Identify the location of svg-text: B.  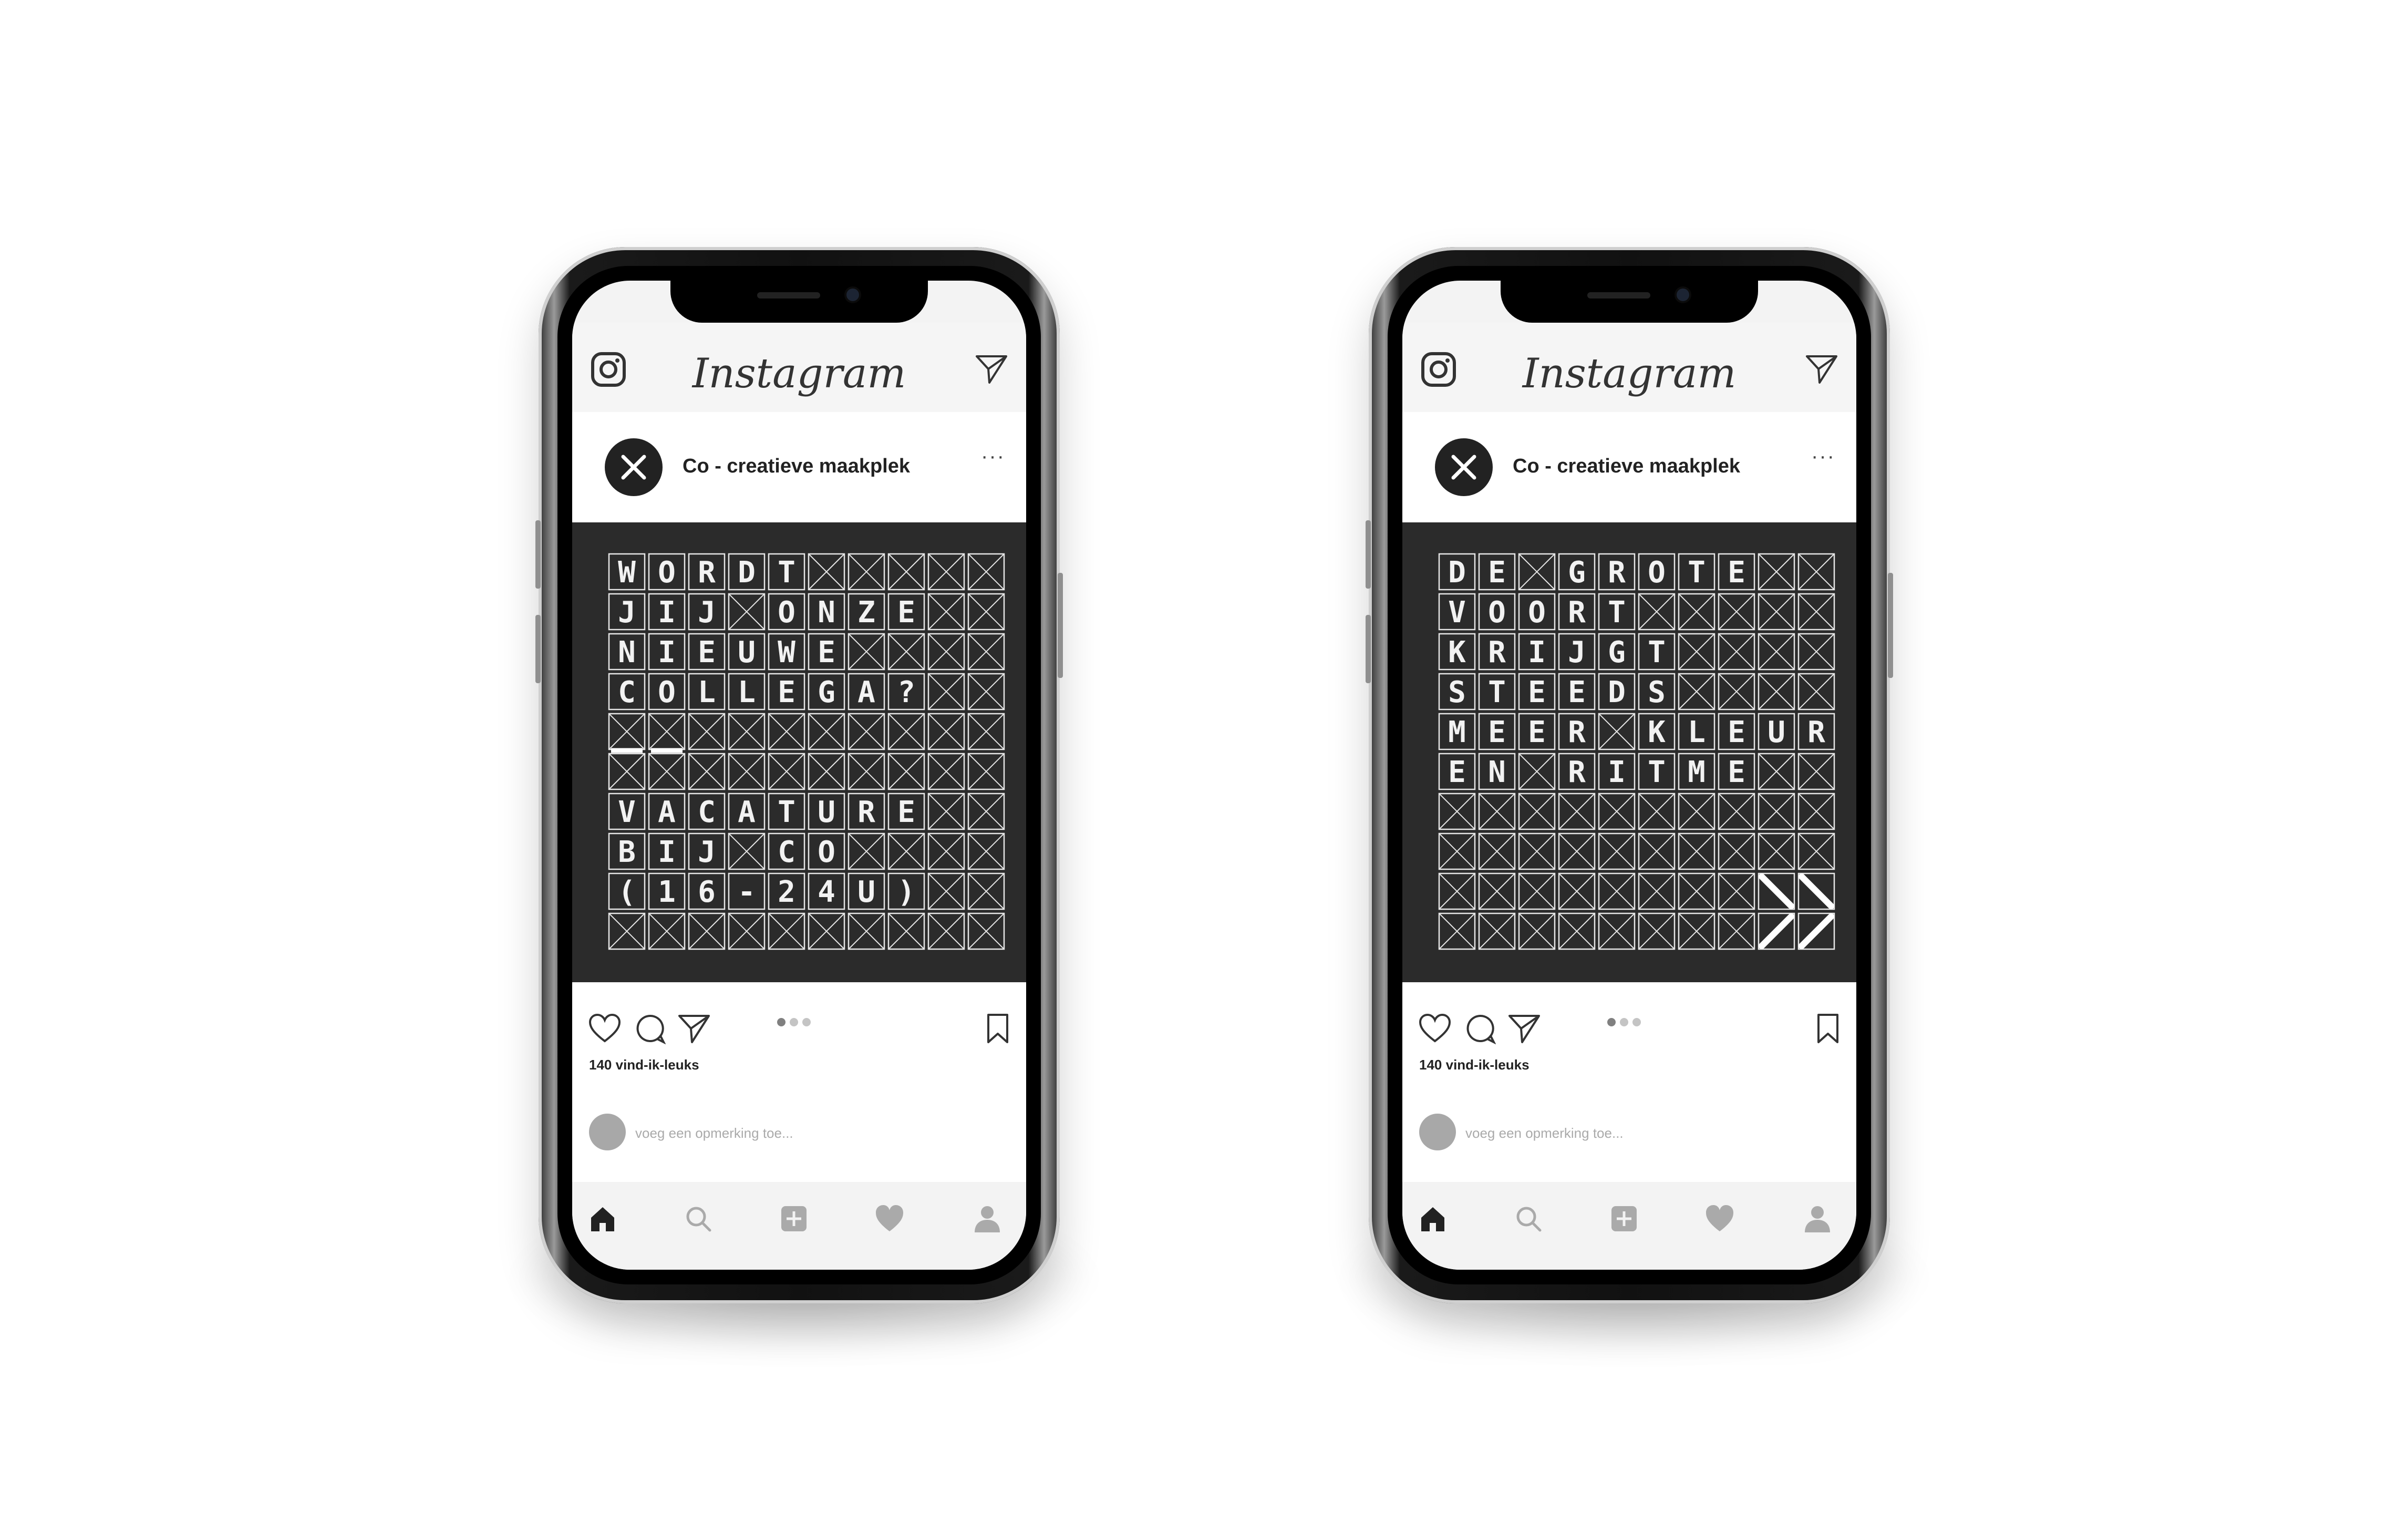
(627, 852).